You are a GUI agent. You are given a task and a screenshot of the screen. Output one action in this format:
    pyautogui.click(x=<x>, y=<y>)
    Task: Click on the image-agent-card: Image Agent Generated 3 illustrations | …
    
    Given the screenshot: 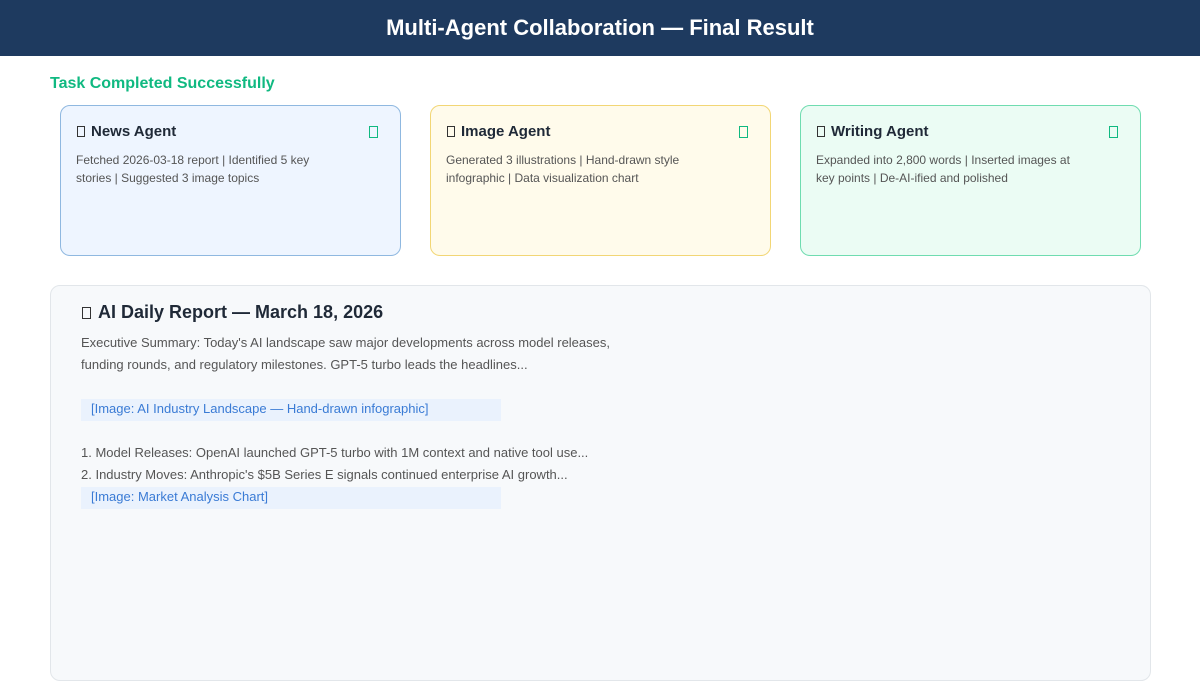 What is the action you would take?
    pyautogui.click(x=600, y=180)
    